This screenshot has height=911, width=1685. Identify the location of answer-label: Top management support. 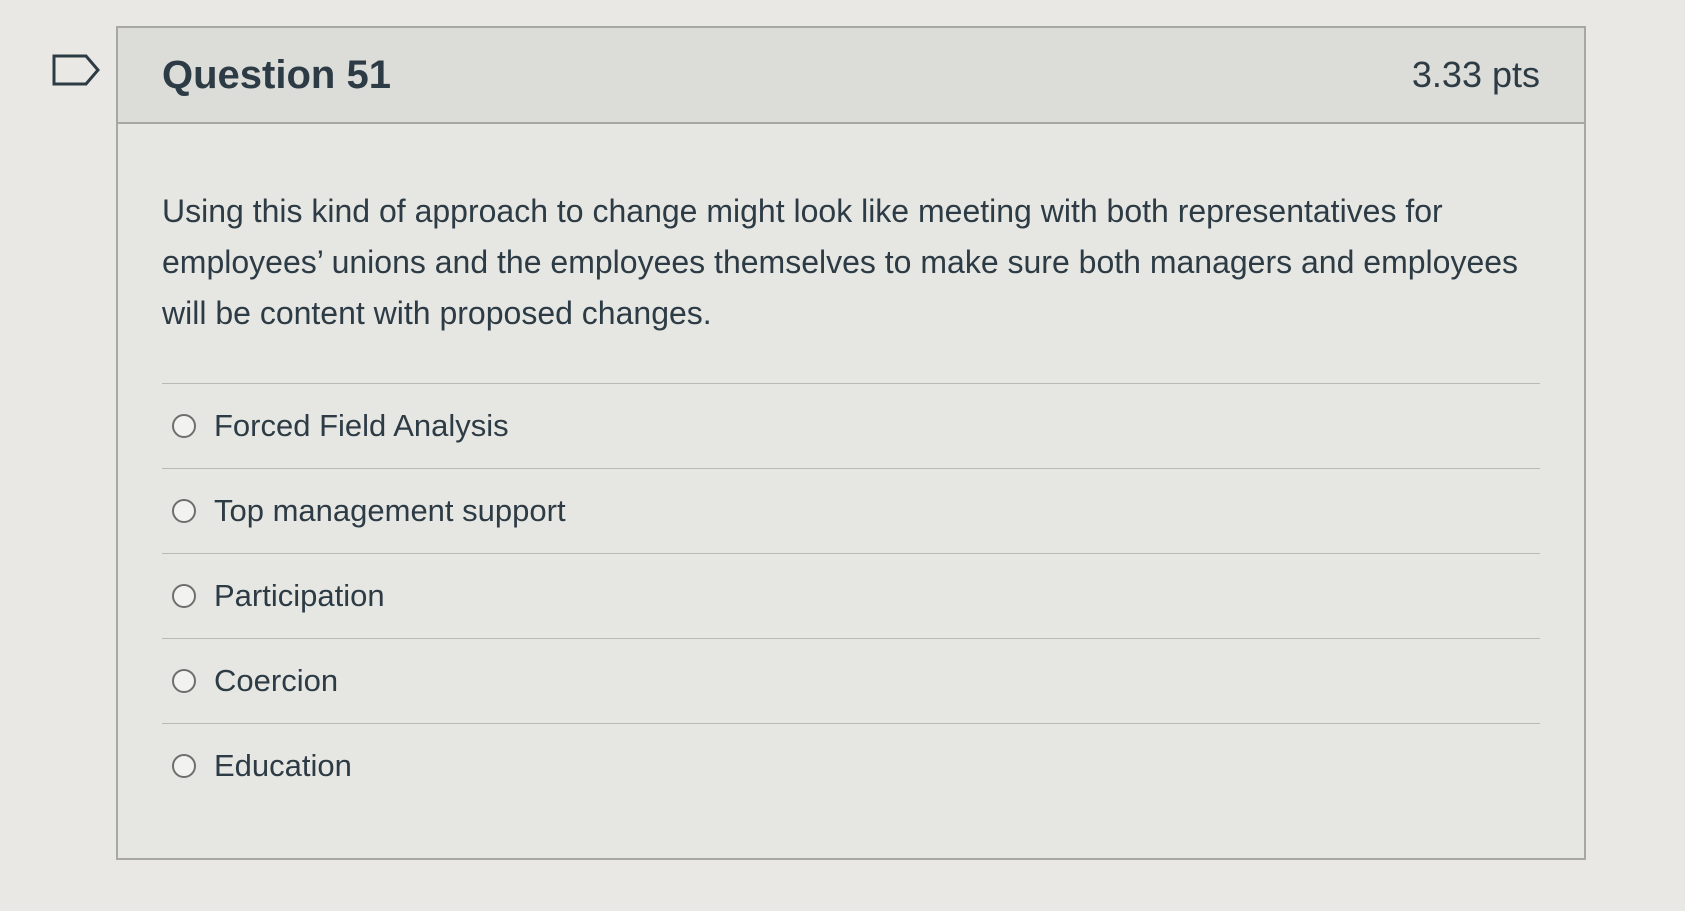
(390, 510).